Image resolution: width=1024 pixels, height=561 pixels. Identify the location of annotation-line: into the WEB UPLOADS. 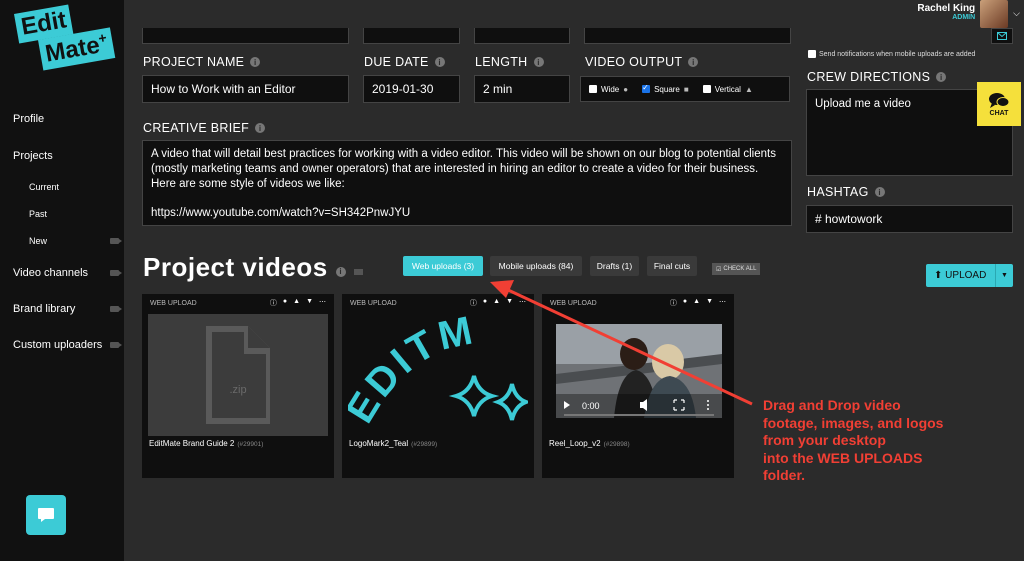
(843, 457).